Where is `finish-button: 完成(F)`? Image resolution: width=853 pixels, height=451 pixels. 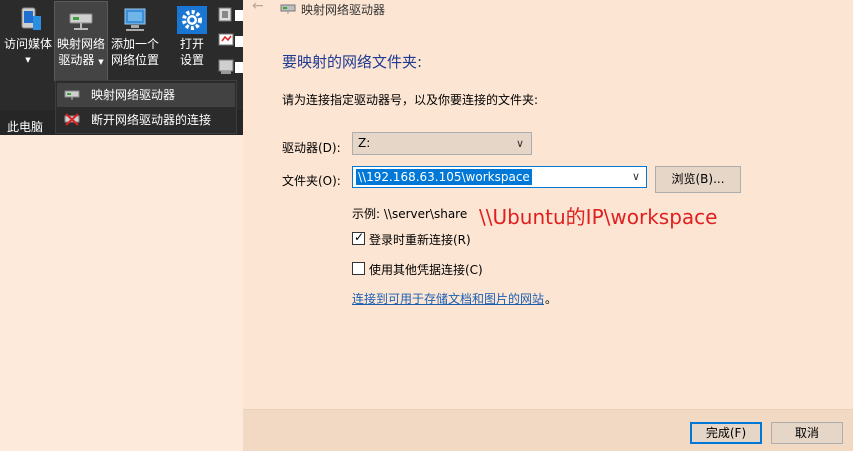 finish-button: 完成(F) is located at coordinates (726, 433).